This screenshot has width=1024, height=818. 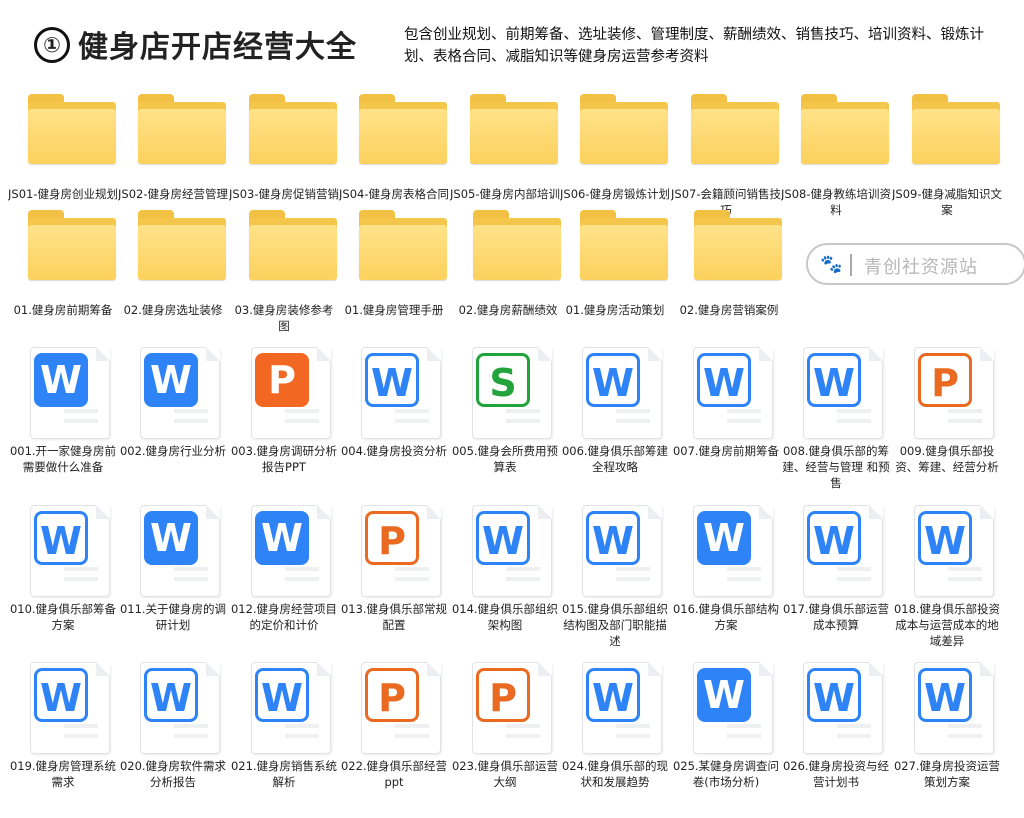 What do you see at coordinates (729, 310) in the screenshot?
I see `folder-label: 02.健身房营销案例` at bounding box center [729, 310].